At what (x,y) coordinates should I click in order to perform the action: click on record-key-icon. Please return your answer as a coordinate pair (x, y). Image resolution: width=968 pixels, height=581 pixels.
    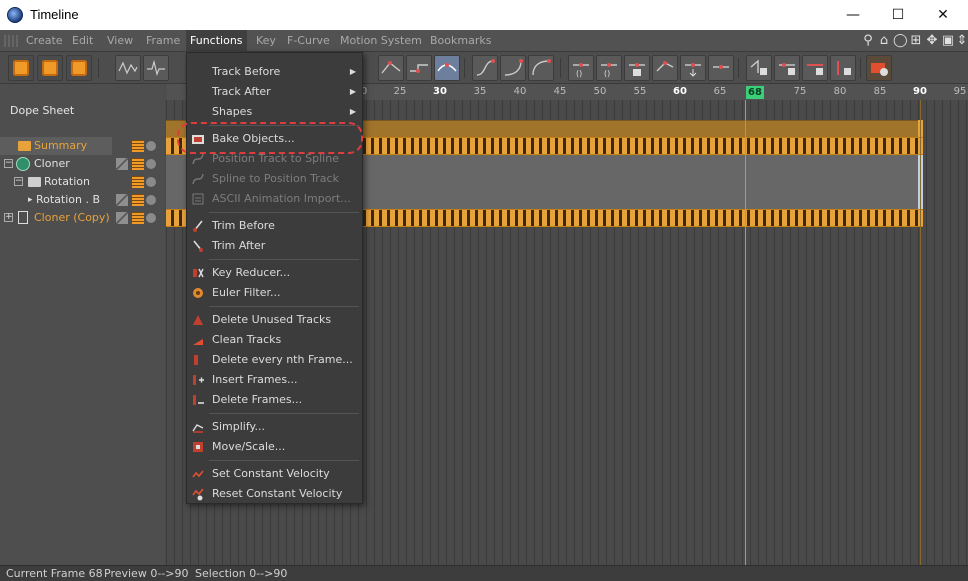
    Looking at the image, I should click on (21, 68).